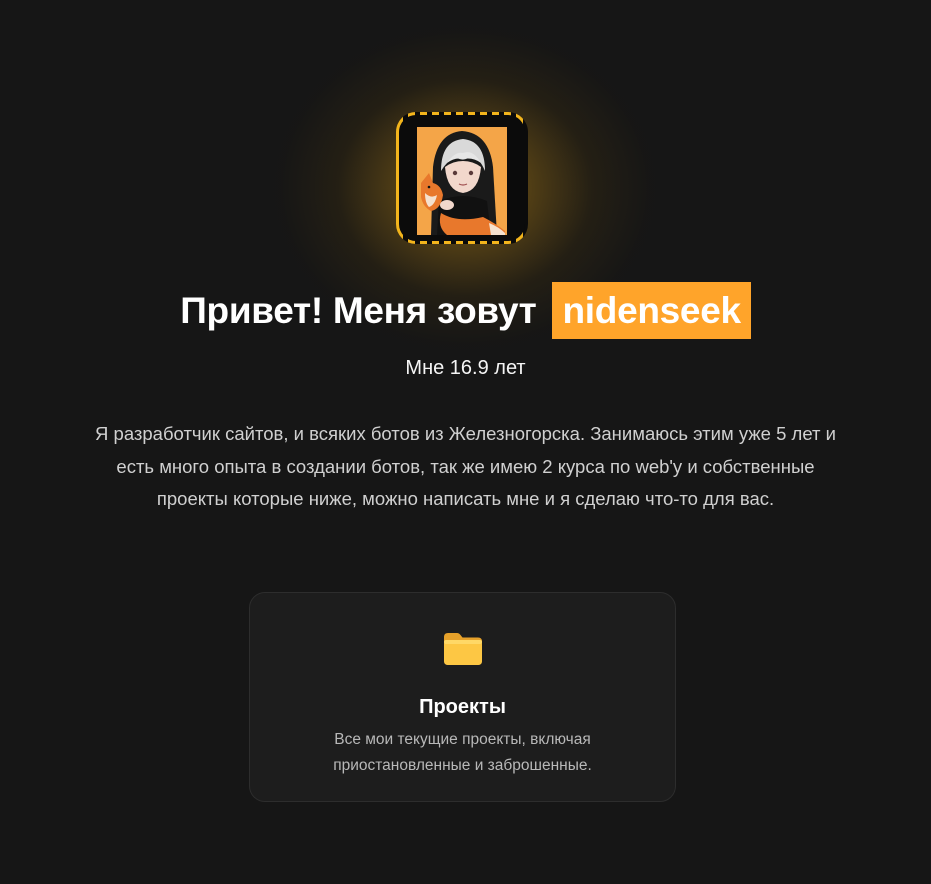 The image size is (931, 884). Describe the element at coordinates (462, 707) in the screenshot. I see `projects-card-title: Проекты` at that location.